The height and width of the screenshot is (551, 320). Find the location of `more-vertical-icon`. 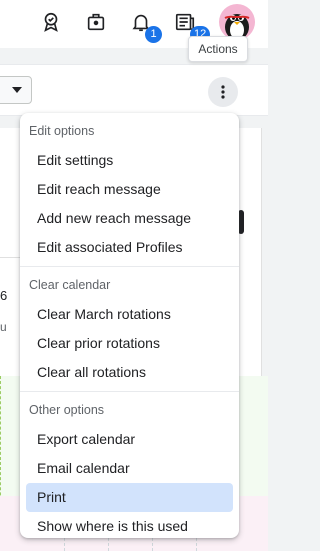

more-vertical-icon is located at coordinates (223, 92).